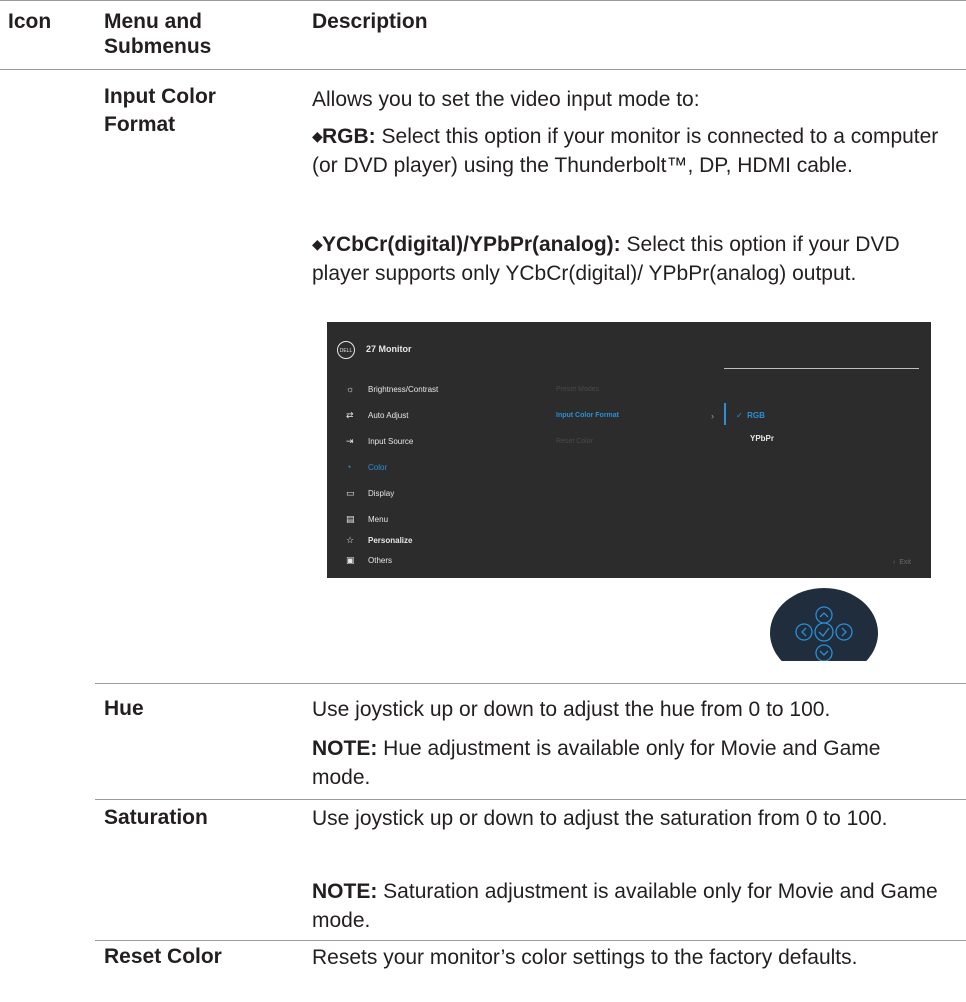 This screenshot has width=966, height=1002. Describe the element at coordinates (156, 817) in the screenshot. I see `row-label-saturation: Saturation` at that location.